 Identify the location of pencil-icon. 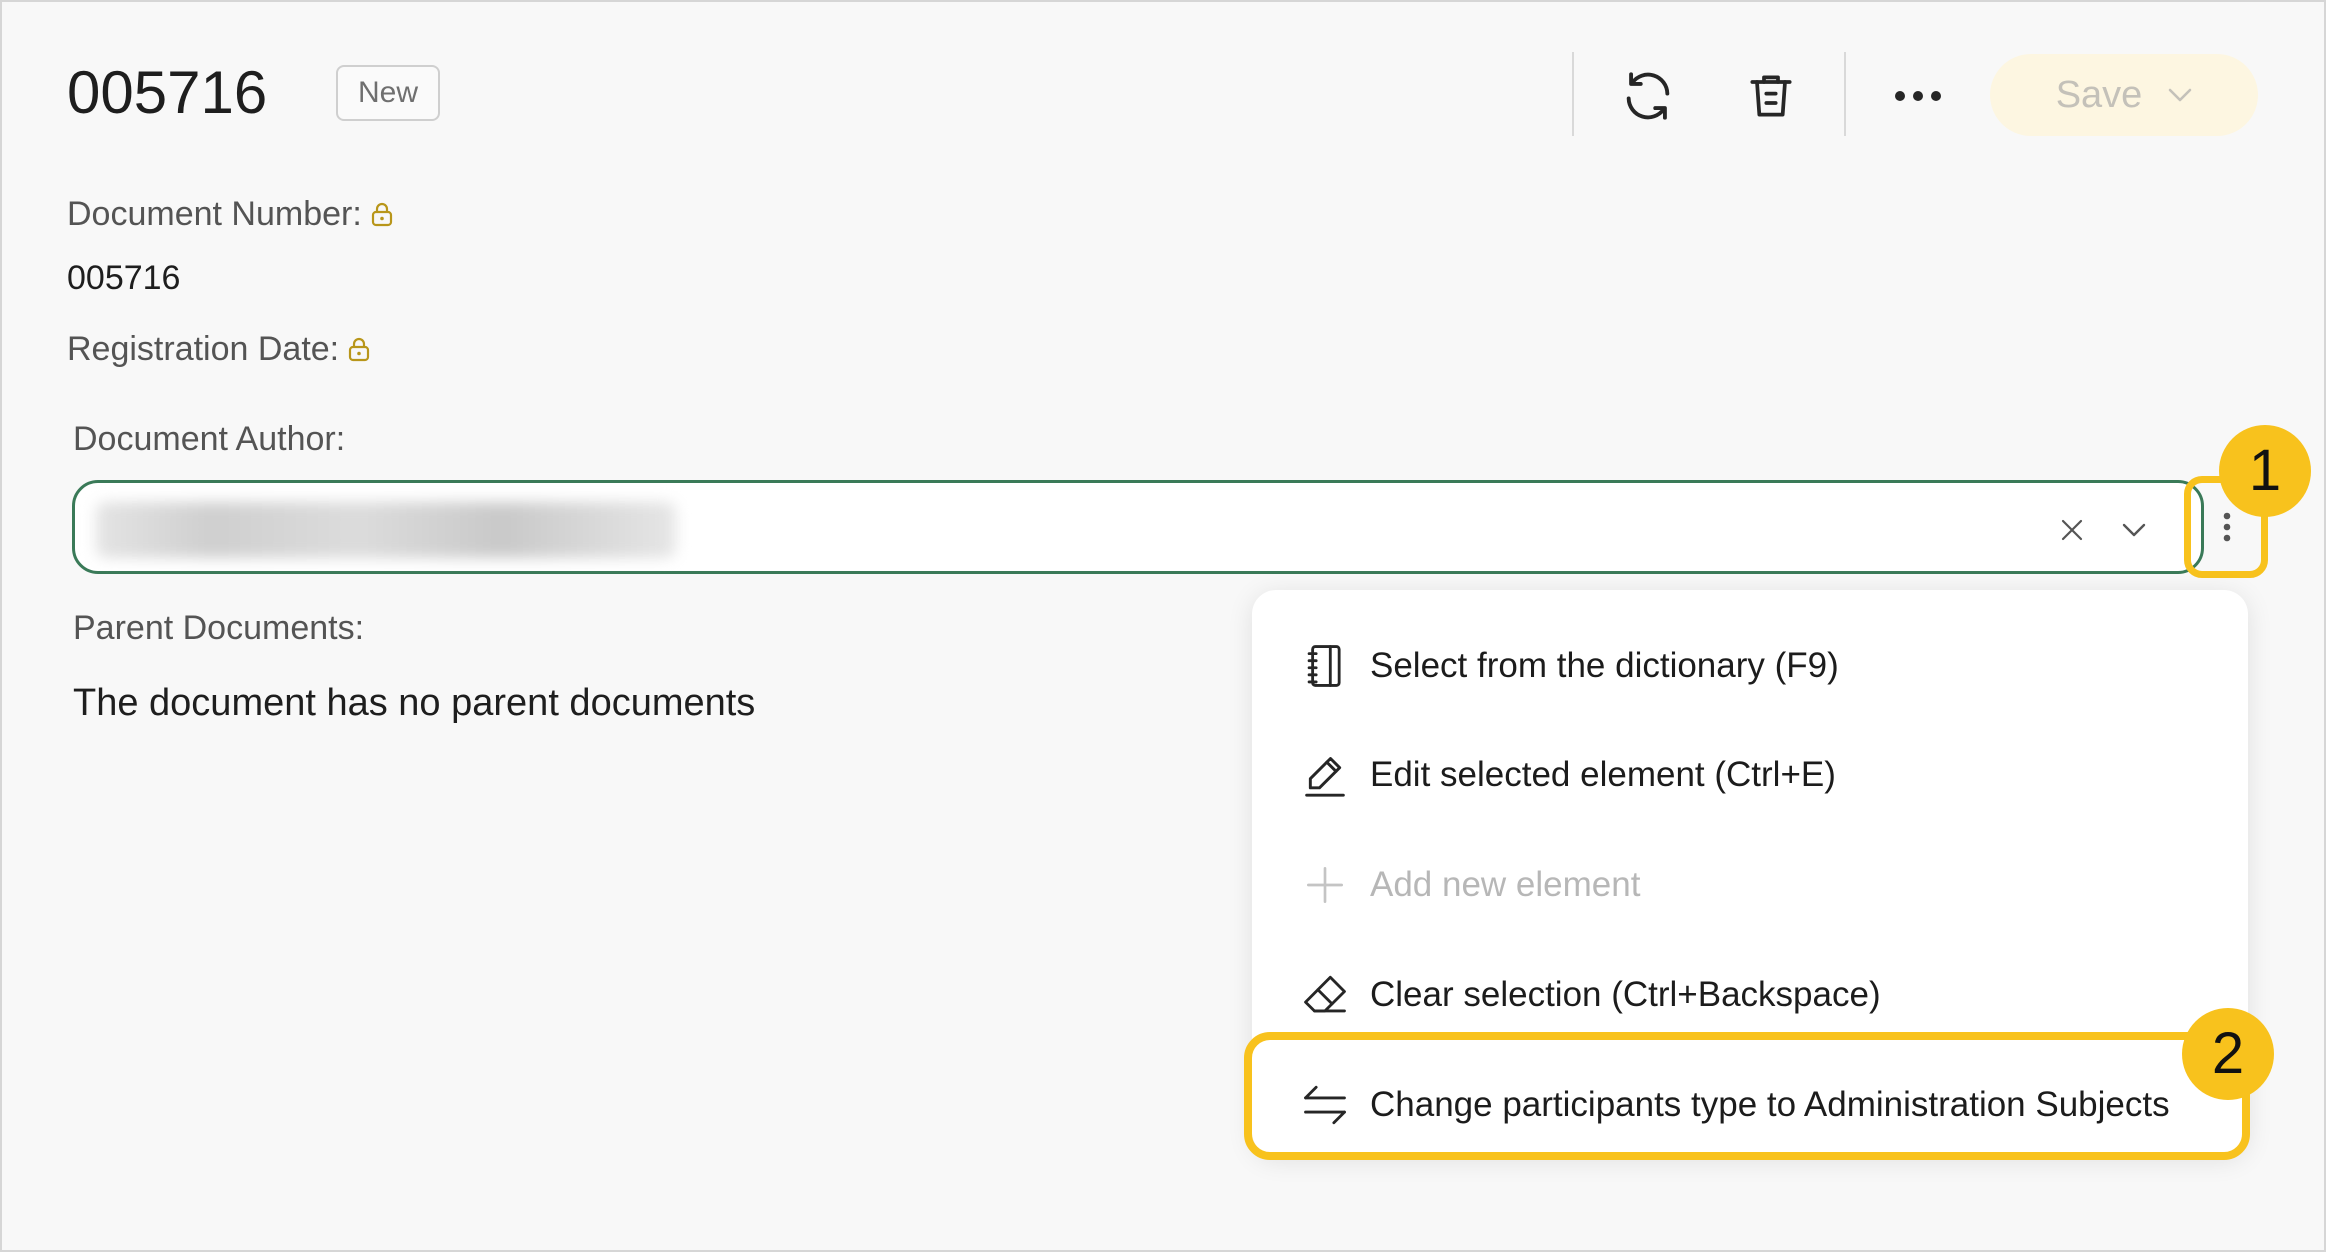
(1325, 775).